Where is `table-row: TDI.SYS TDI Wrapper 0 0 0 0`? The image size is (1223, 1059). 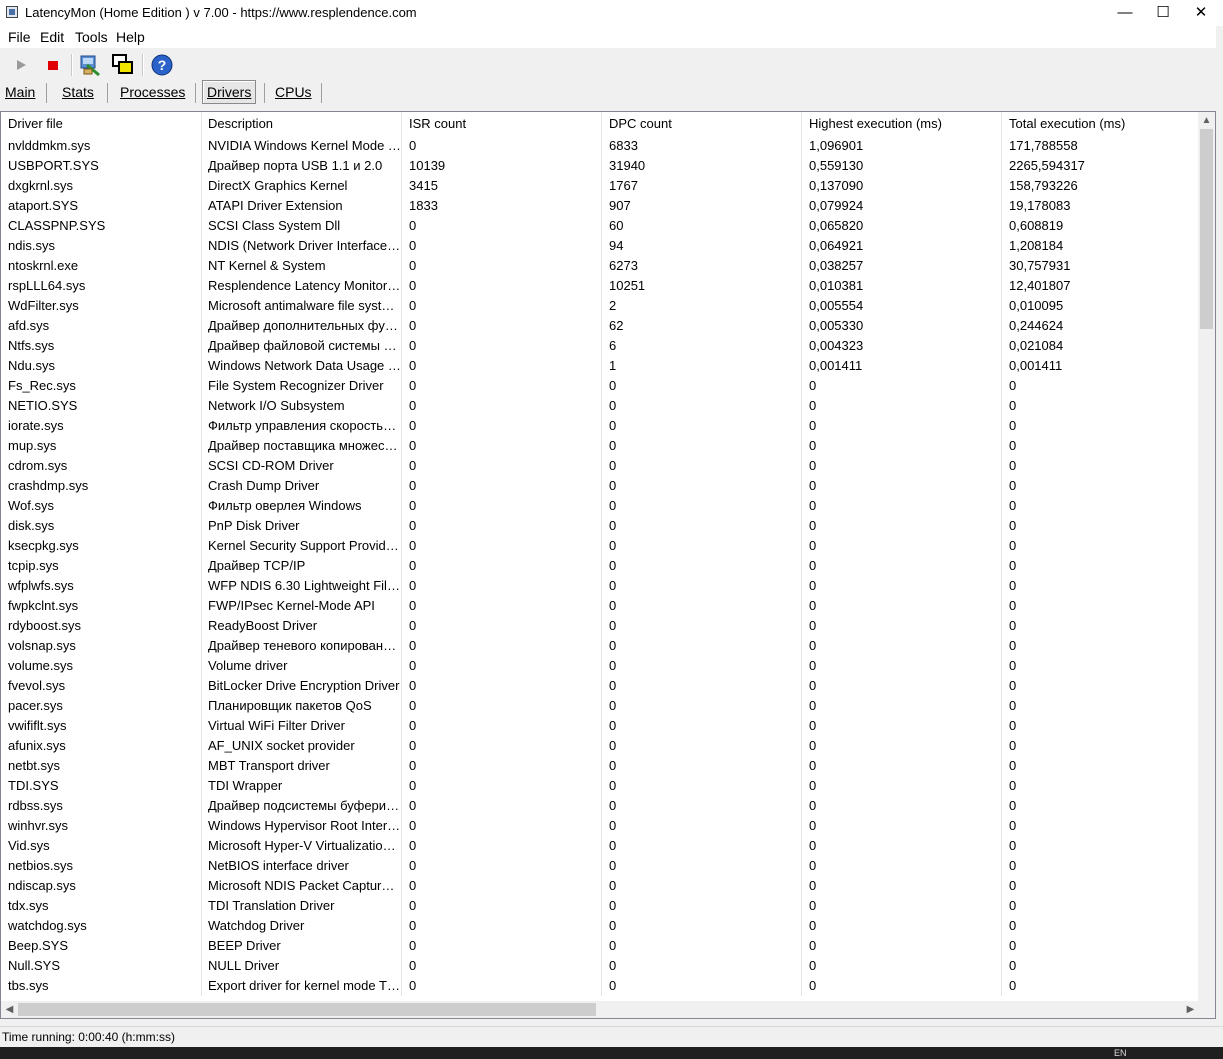 table-row: TDI.SYS TDI Wrapper 0 0 0 0 is located at coordinates (600, 786).